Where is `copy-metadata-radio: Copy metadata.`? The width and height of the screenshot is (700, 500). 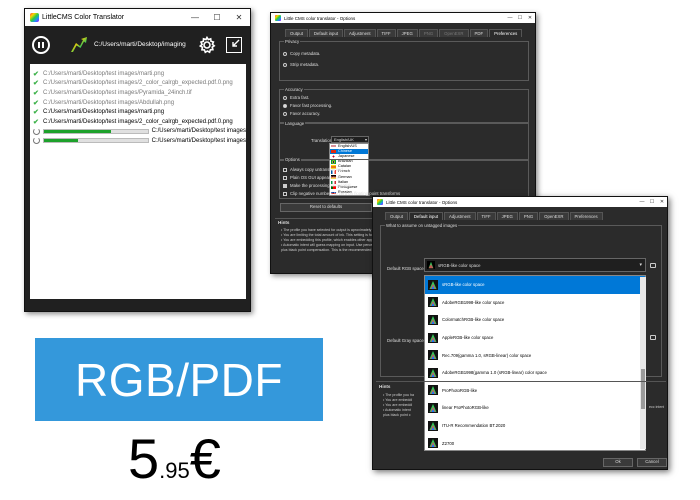 copy-metadata-radio: Copy metadata. is located at coordinates (301, 53).